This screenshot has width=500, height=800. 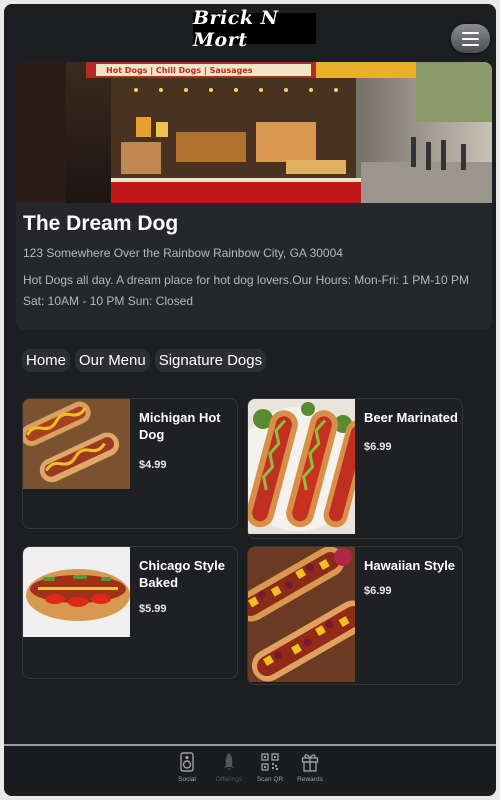 I want to click on brand-logo-text: Brick N Mort, so click(x=236, y=28).